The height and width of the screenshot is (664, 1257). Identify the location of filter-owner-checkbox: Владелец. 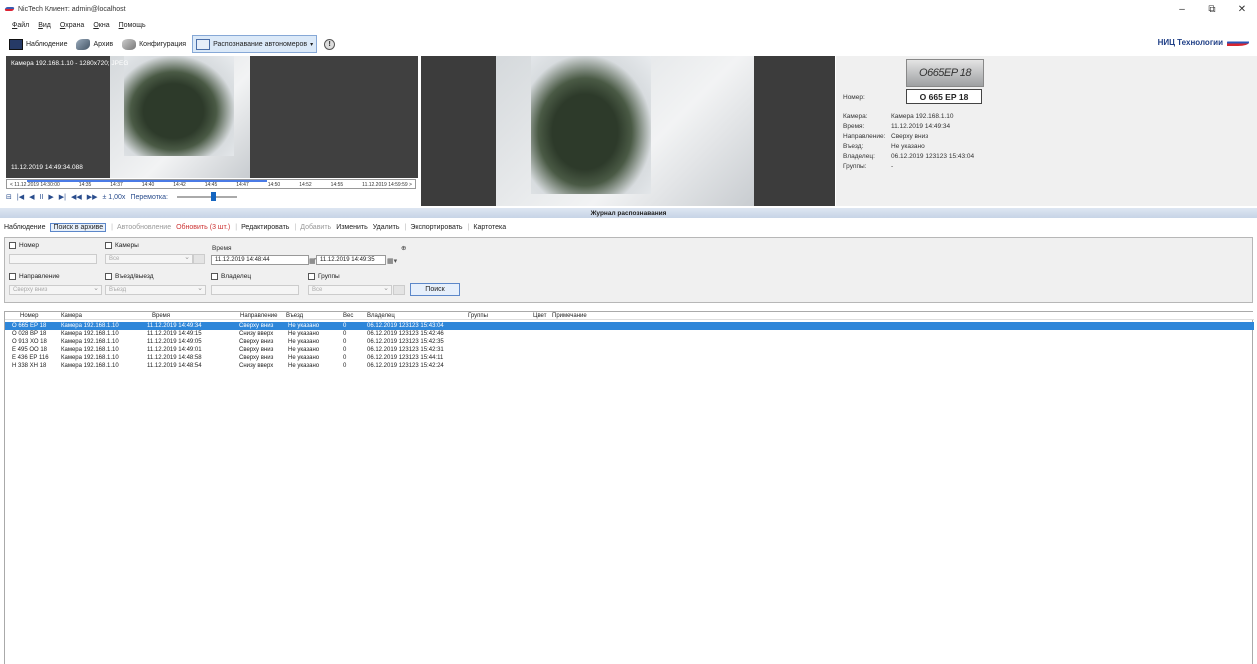
(231, 276).